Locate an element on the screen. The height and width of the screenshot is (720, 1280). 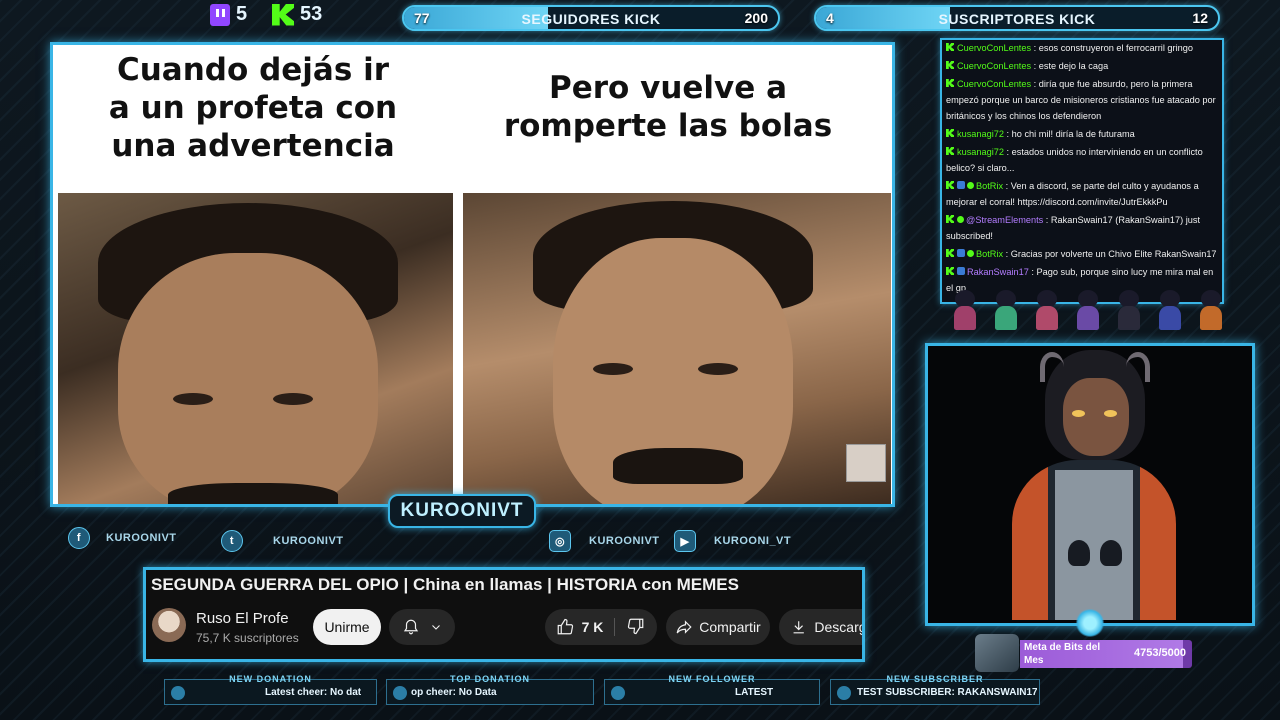
bits-goal-avatar is located at coordinates (997, 653).